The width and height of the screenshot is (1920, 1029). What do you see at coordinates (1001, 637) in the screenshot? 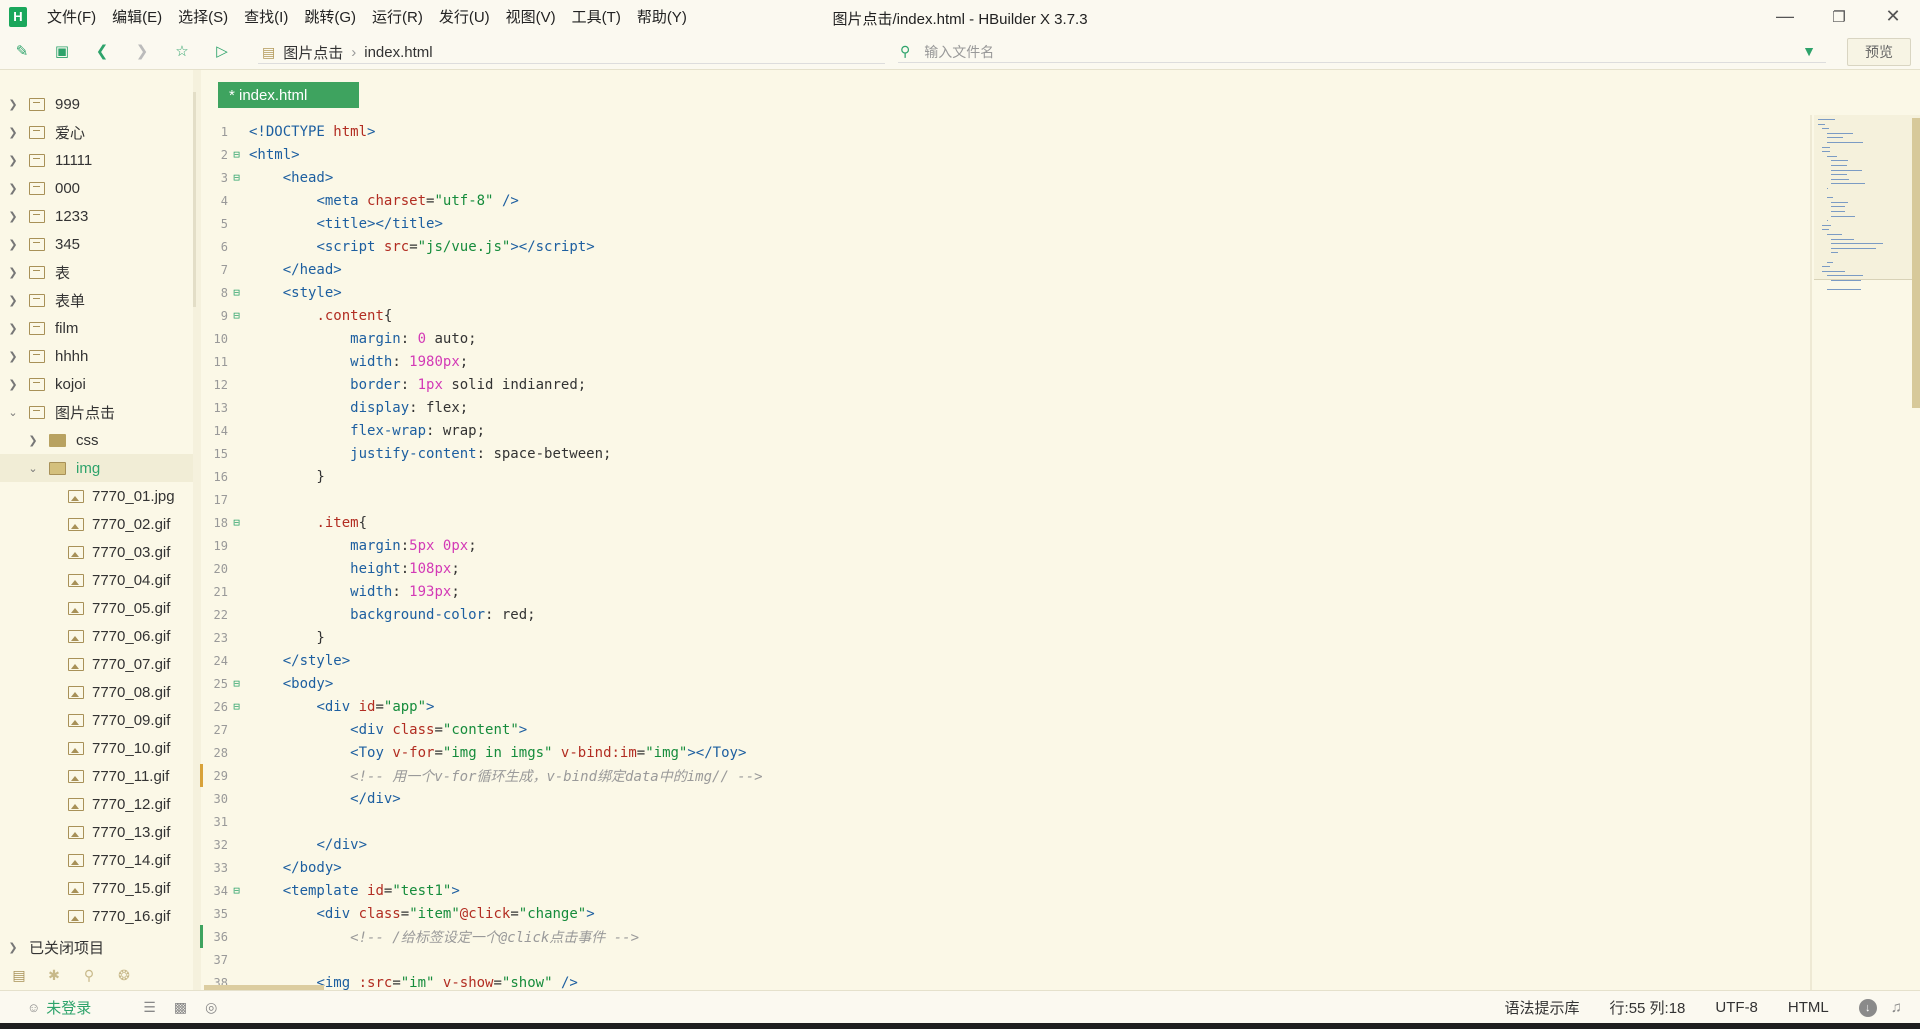
I see `code-line: 23 }` at bounding box center [1001, 637].